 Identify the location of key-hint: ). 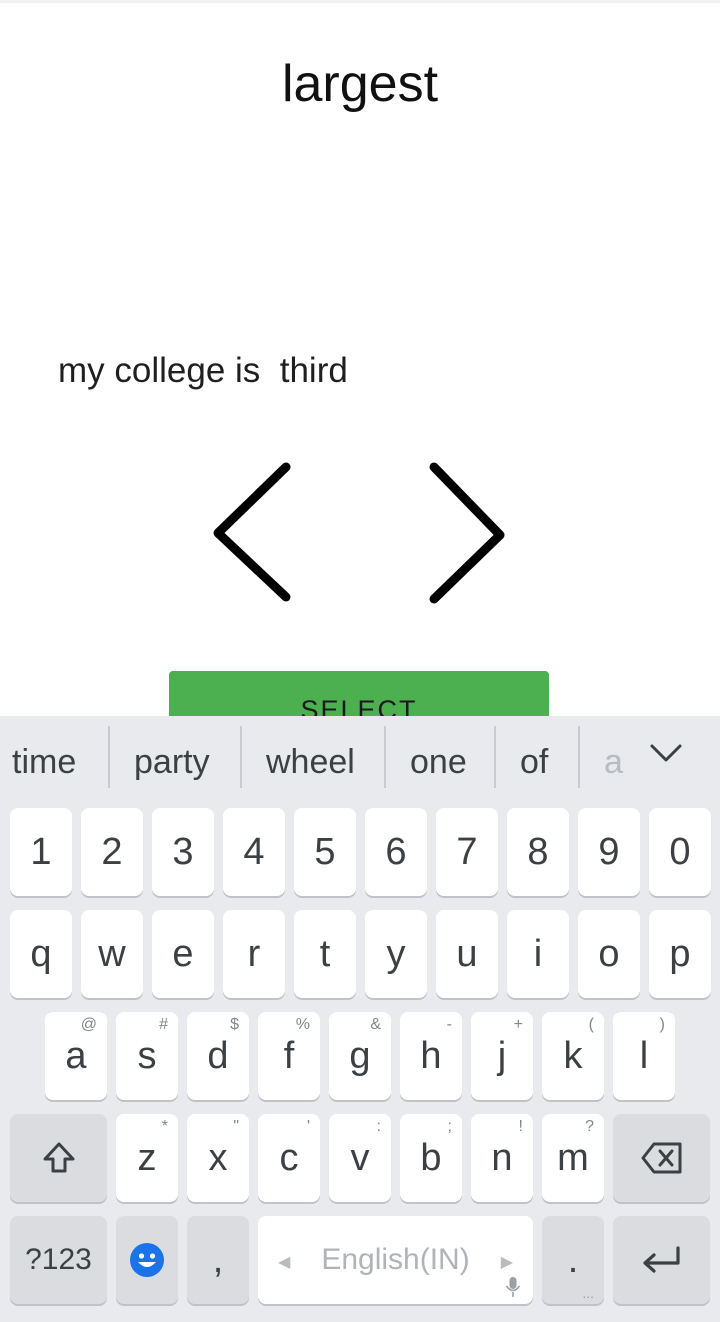
(662, 1024).